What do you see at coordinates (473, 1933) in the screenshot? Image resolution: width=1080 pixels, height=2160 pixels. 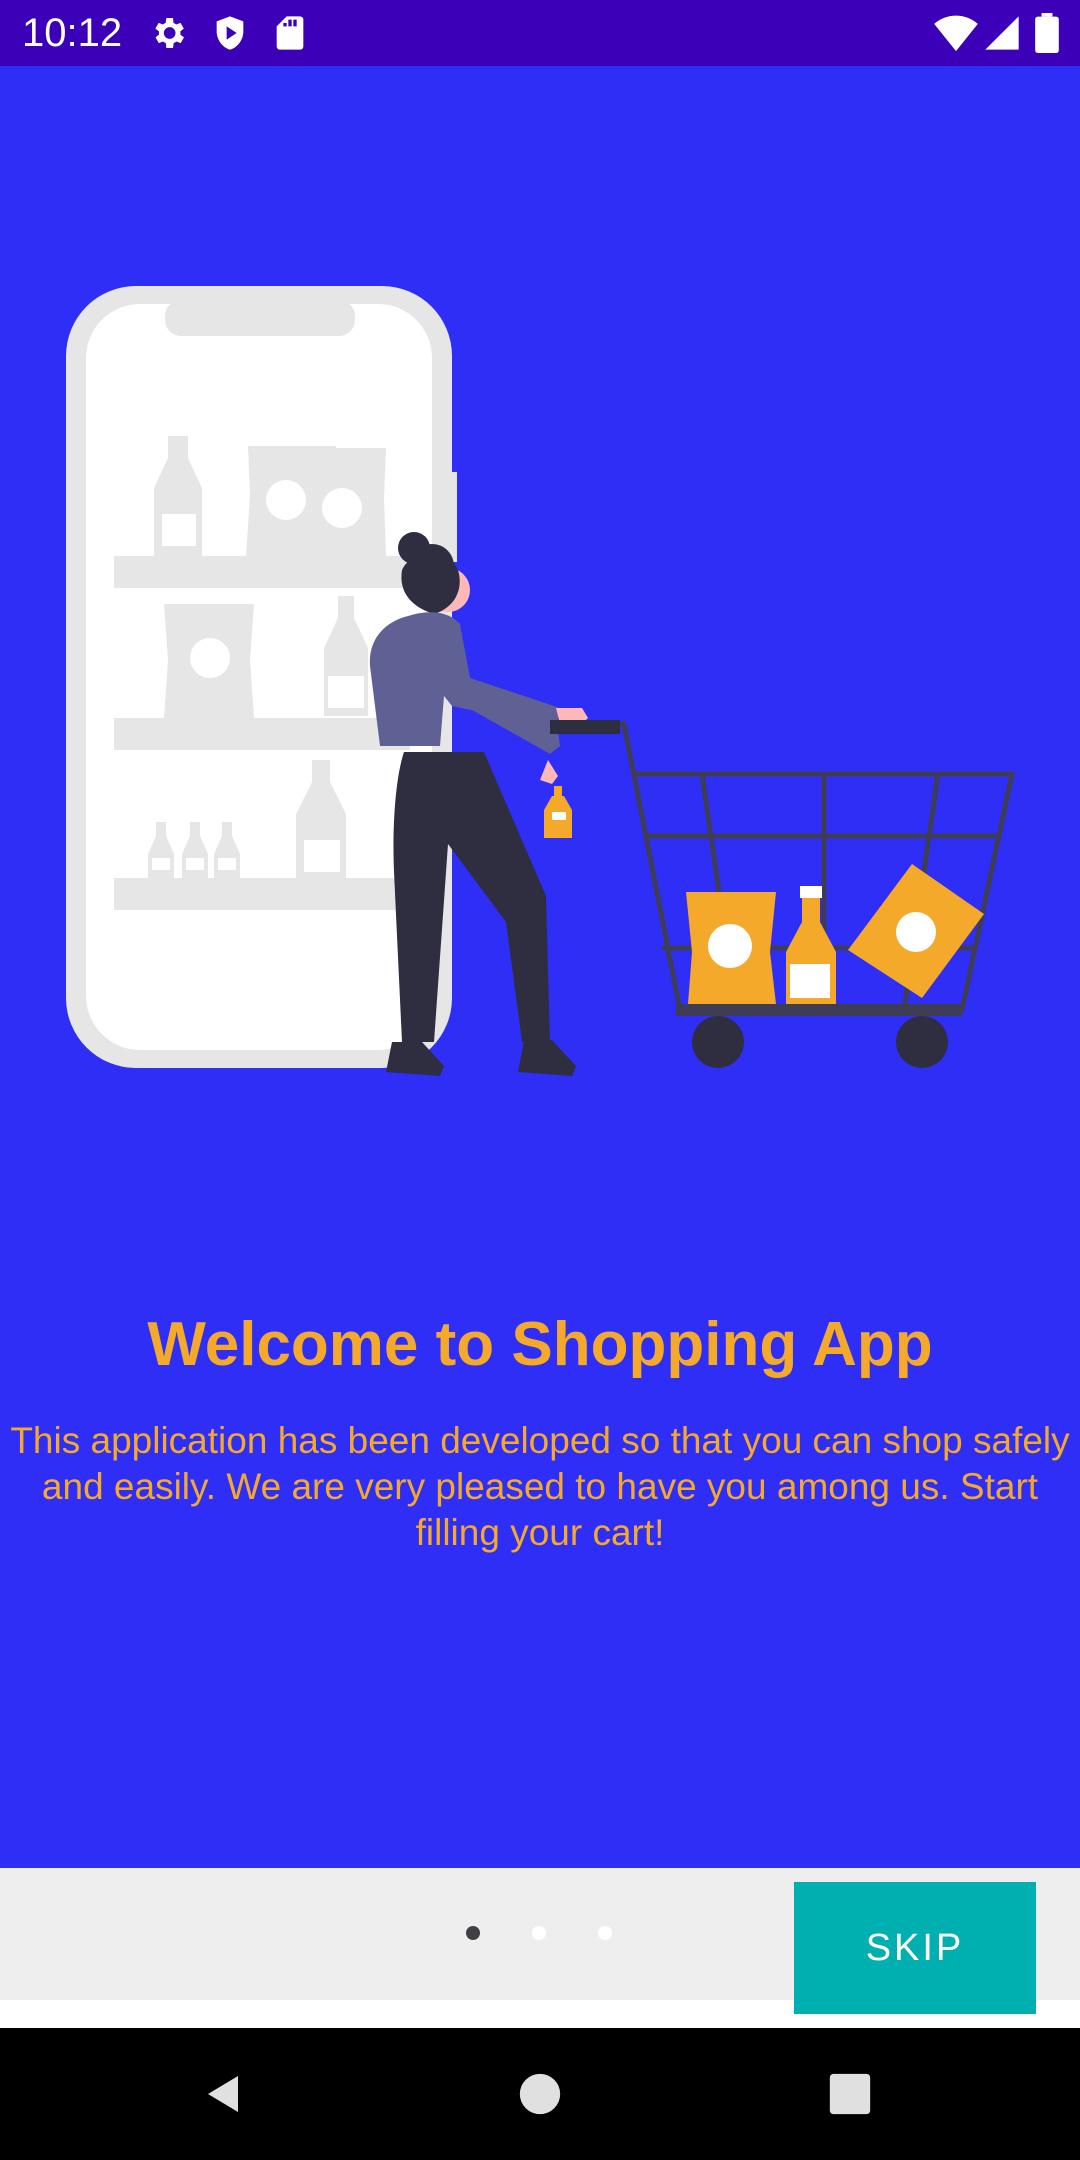 I see `page-indicator-dot-1-active` at bounding box center [473, 1933].